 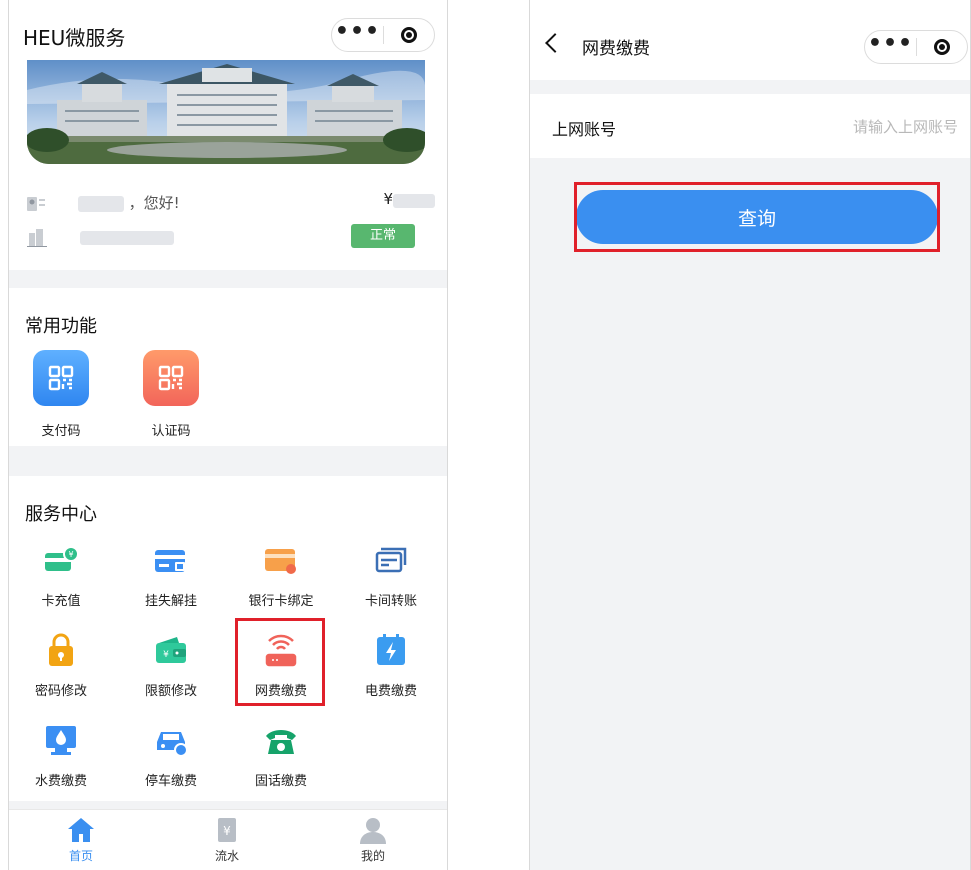 I want to click on redacted-username, so click(x=100, y=203).